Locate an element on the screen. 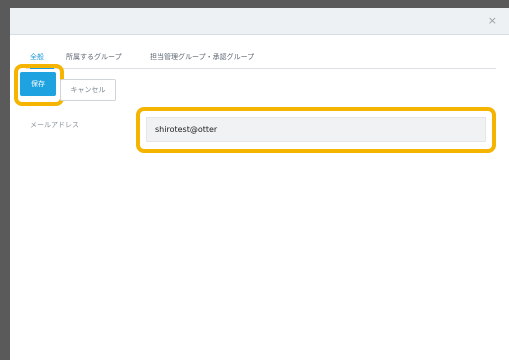  email-field is located at coordinates (316, 129).